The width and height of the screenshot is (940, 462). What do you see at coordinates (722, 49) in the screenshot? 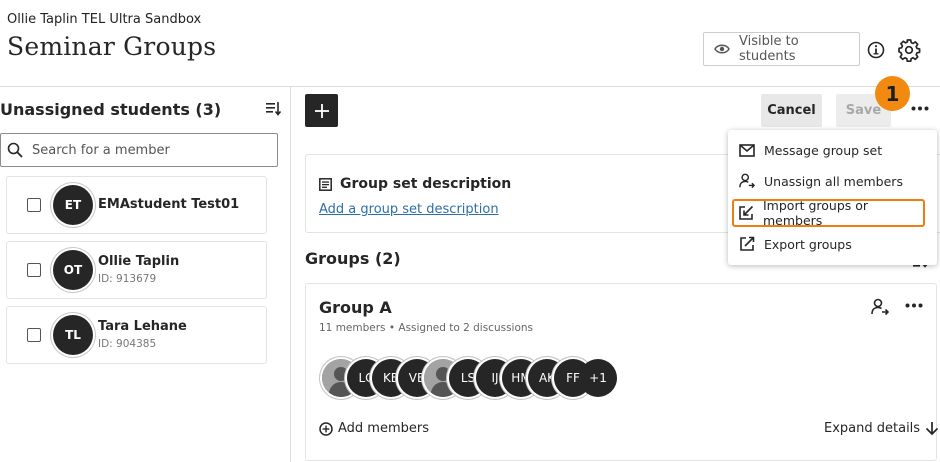
I see `eye-icon` at bounding box center [722, 49].